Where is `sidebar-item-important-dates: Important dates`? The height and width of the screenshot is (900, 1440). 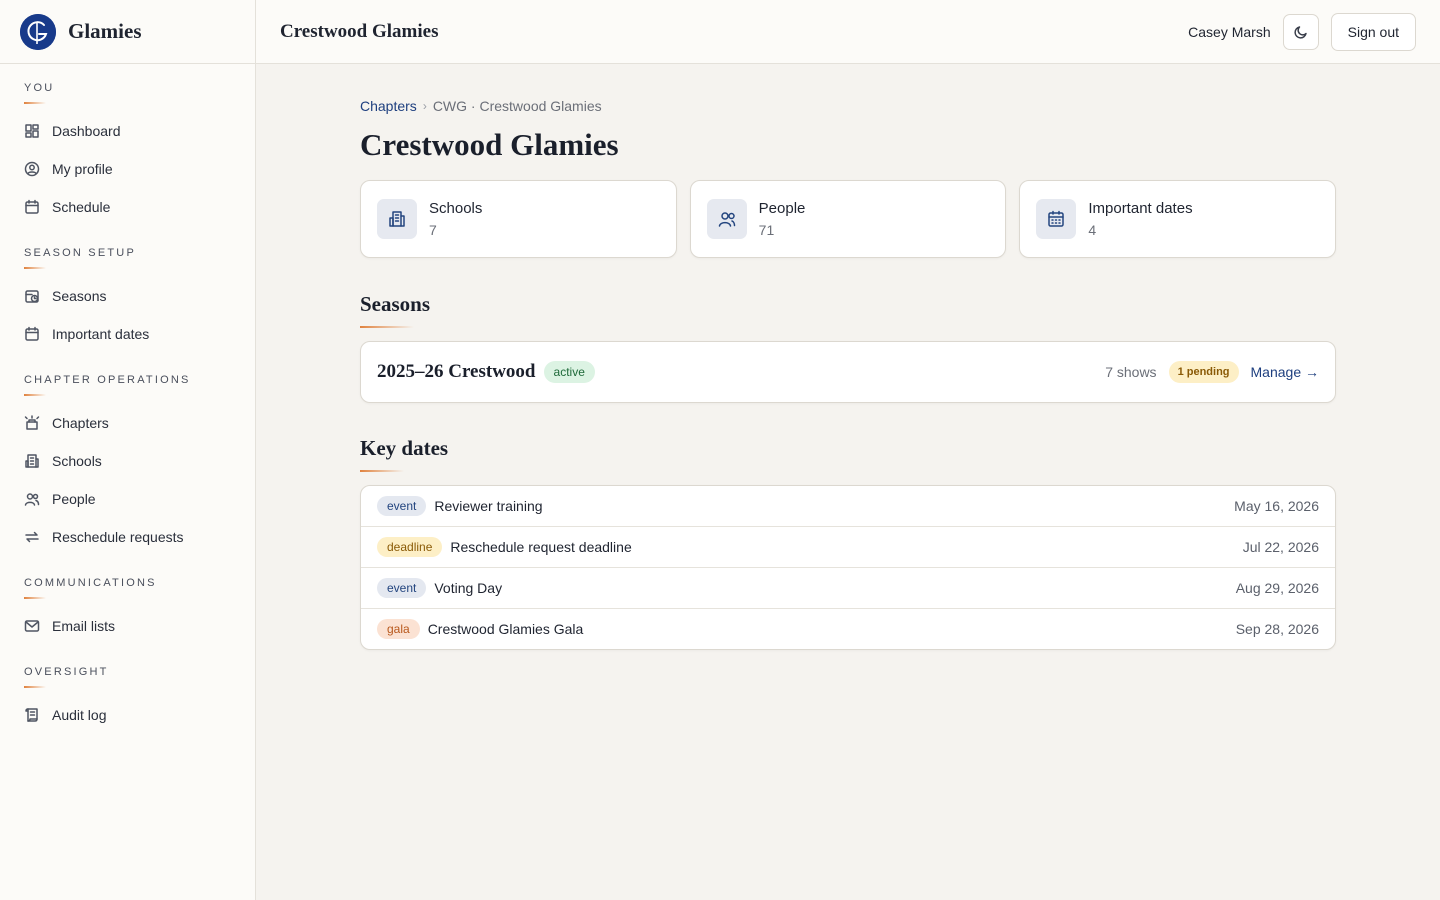
sidebar-item-important-dates: Important dates is located at coordinates (139, 334).